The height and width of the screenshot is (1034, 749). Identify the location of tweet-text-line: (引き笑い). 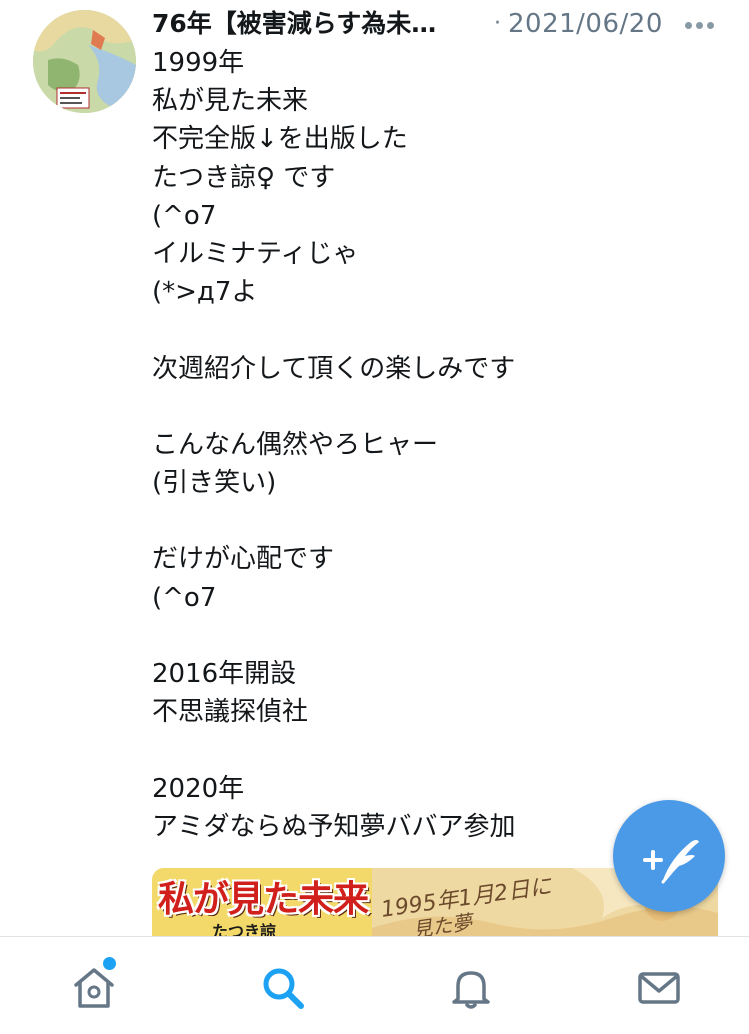
(214, 483).